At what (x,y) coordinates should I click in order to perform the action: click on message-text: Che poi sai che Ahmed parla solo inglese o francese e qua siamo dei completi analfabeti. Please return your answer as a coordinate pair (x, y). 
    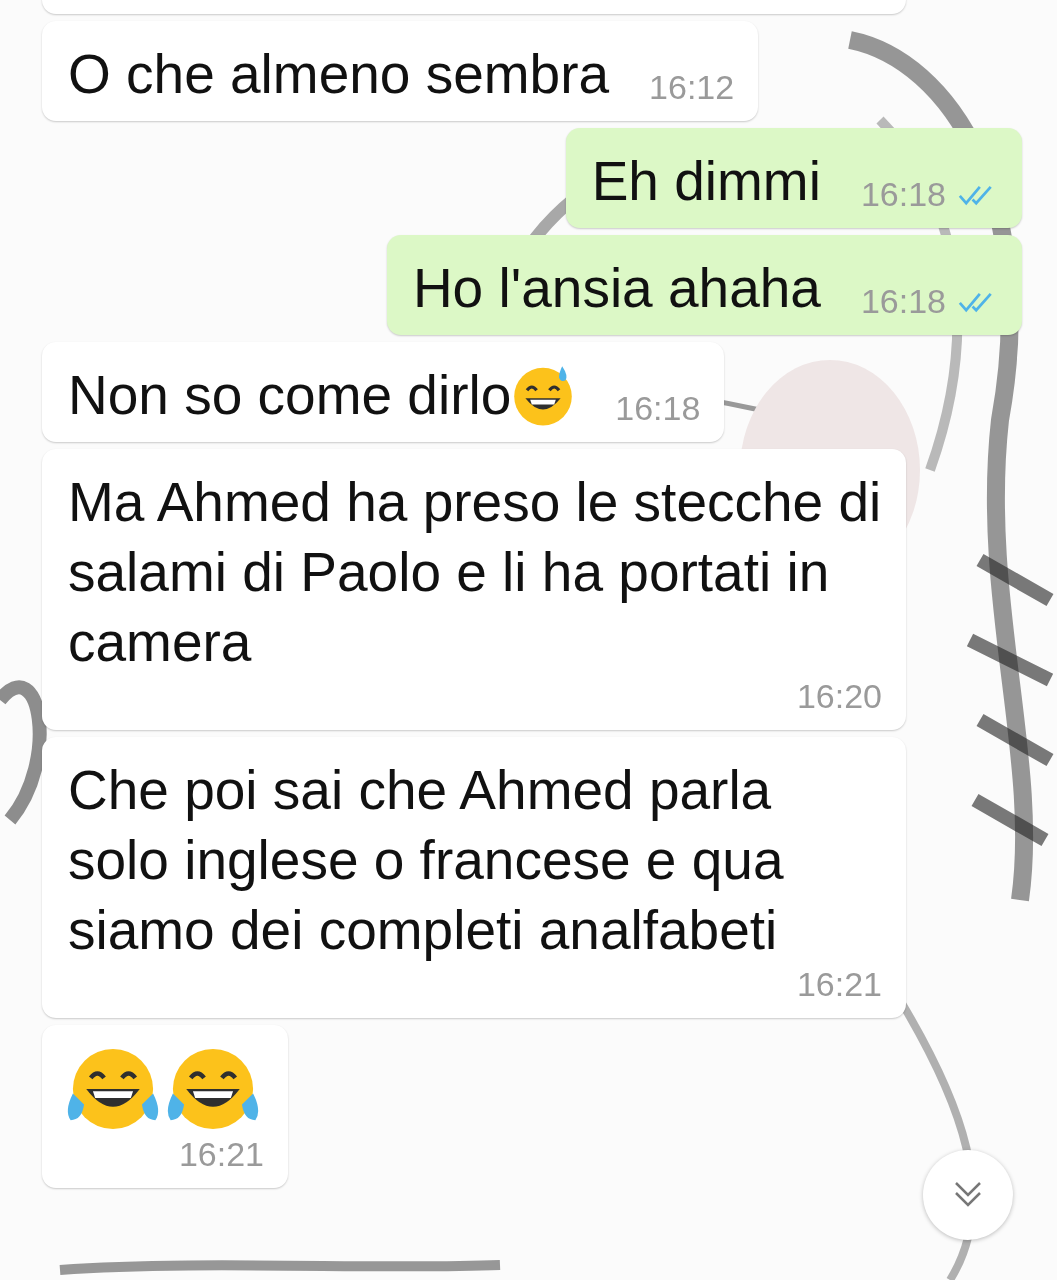
    Looking at the image, I should click on (426, 860).